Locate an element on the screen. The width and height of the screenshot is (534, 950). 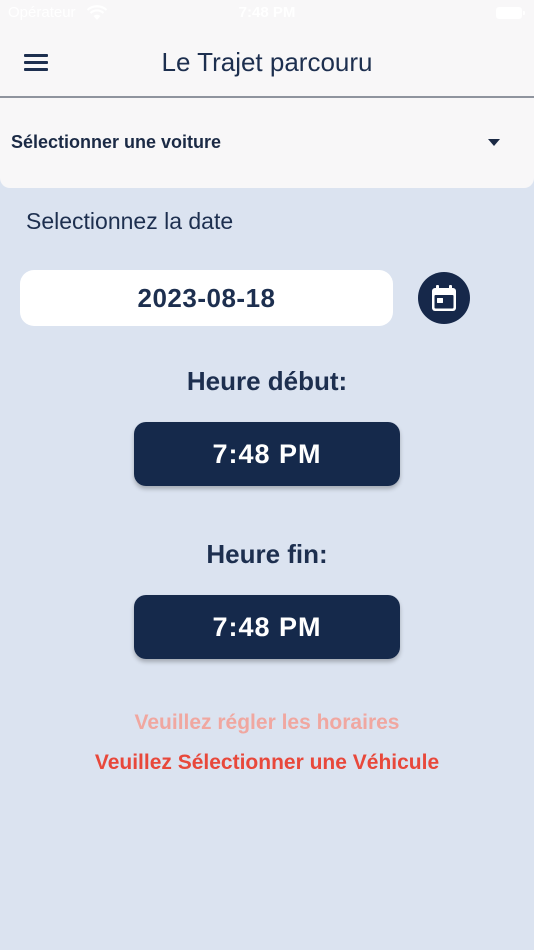
status-time: 7:48 PM is located at coordinates (267, 12).